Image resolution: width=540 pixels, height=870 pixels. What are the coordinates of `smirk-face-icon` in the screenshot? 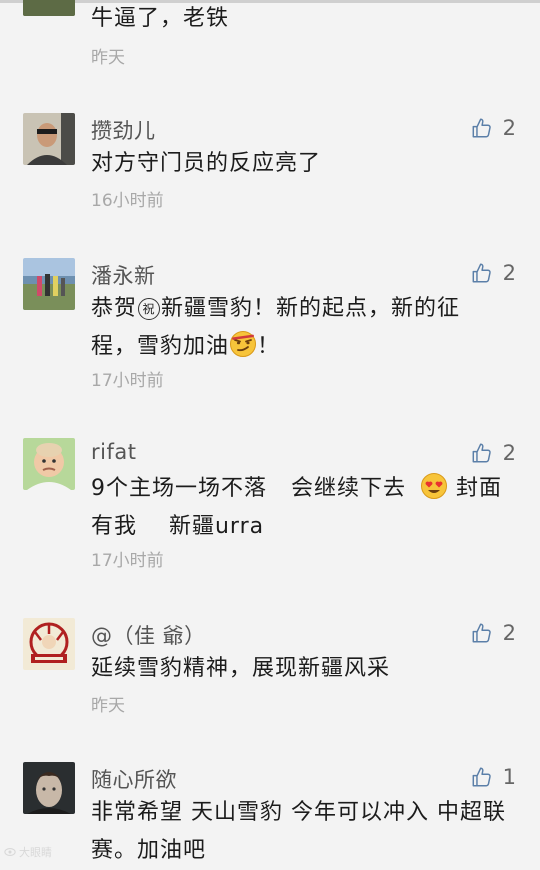 It's located at (243, 344).